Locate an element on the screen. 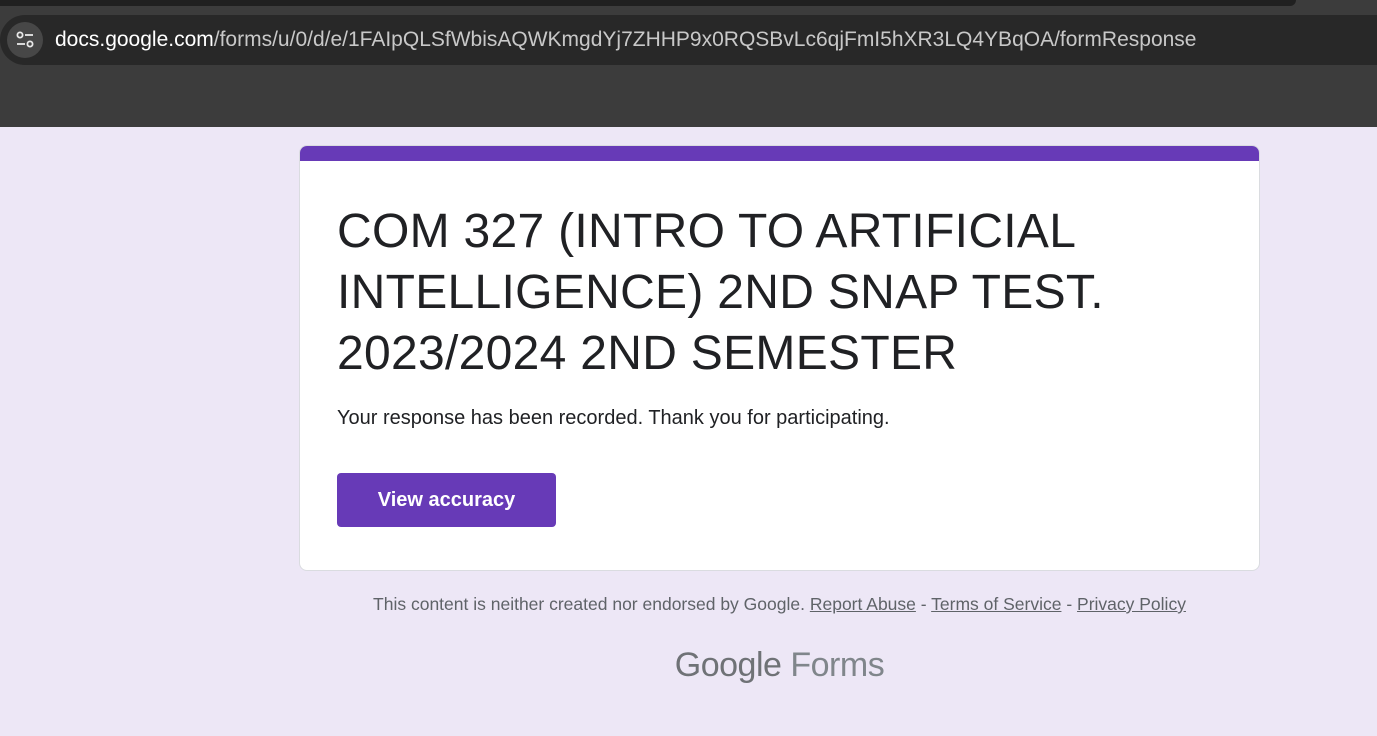 The height and width of the screenshot is (736, 1377). view-accuracy-button: View accuracy is located at coordinates (446, 500).